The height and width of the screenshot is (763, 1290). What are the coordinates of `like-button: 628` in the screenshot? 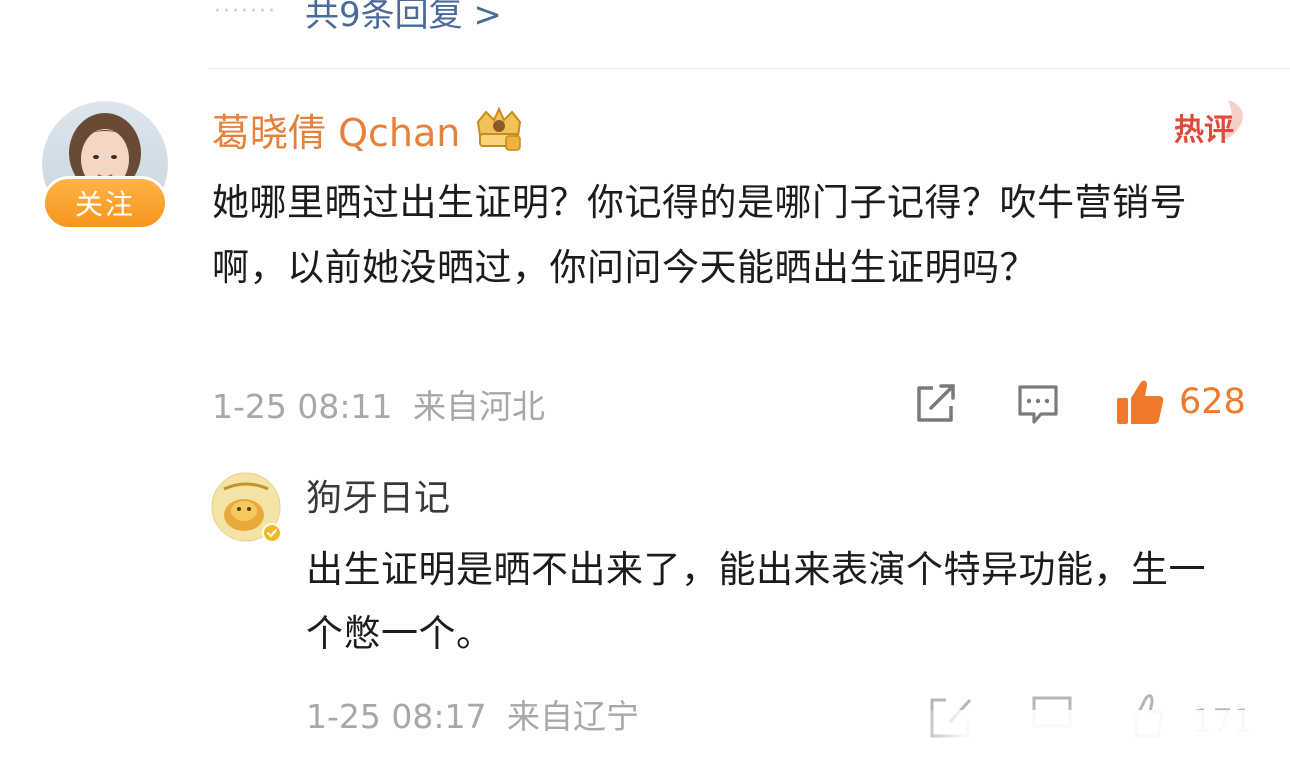 It's located at (1180, 402).